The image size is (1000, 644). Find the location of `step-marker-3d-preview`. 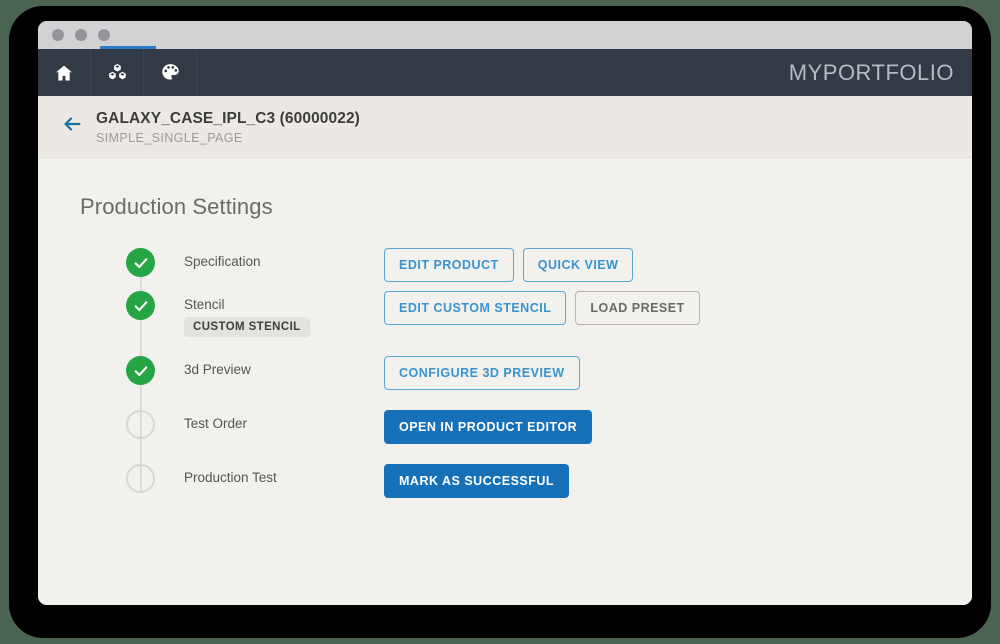

step-marker-3d-preview is located at coordinates (155, 397).